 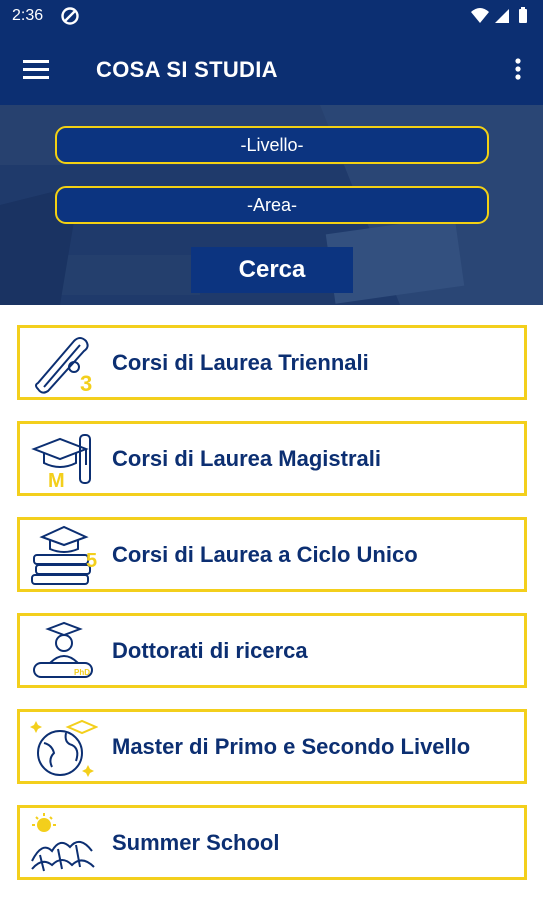 I want to click on hamburger-menu-icon, so click(x=37, y=69).